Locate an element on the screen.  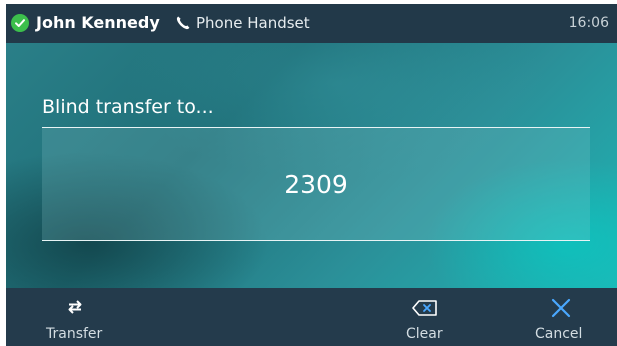
number-input: 2309 is located at coordinates (316, 184).